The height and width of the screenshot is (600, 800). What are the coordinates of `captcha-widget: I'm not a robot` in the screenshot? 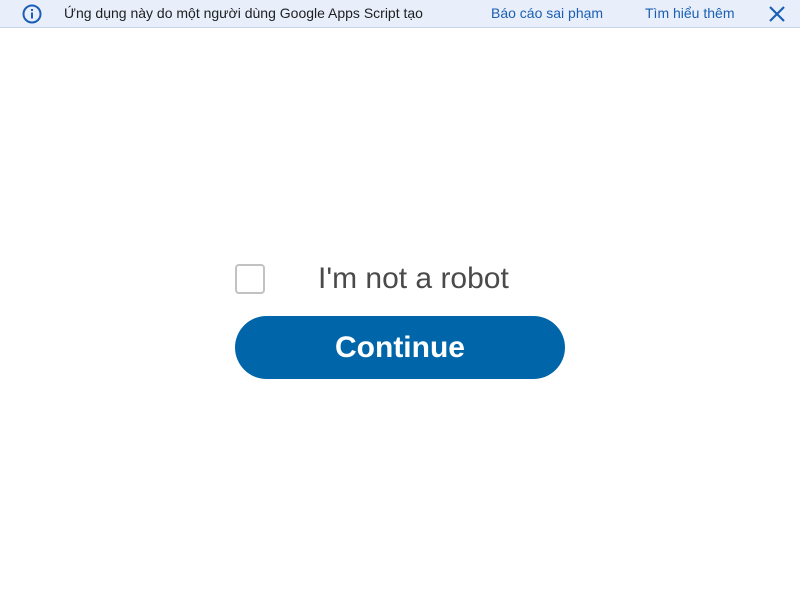 It's located at (400, 279).